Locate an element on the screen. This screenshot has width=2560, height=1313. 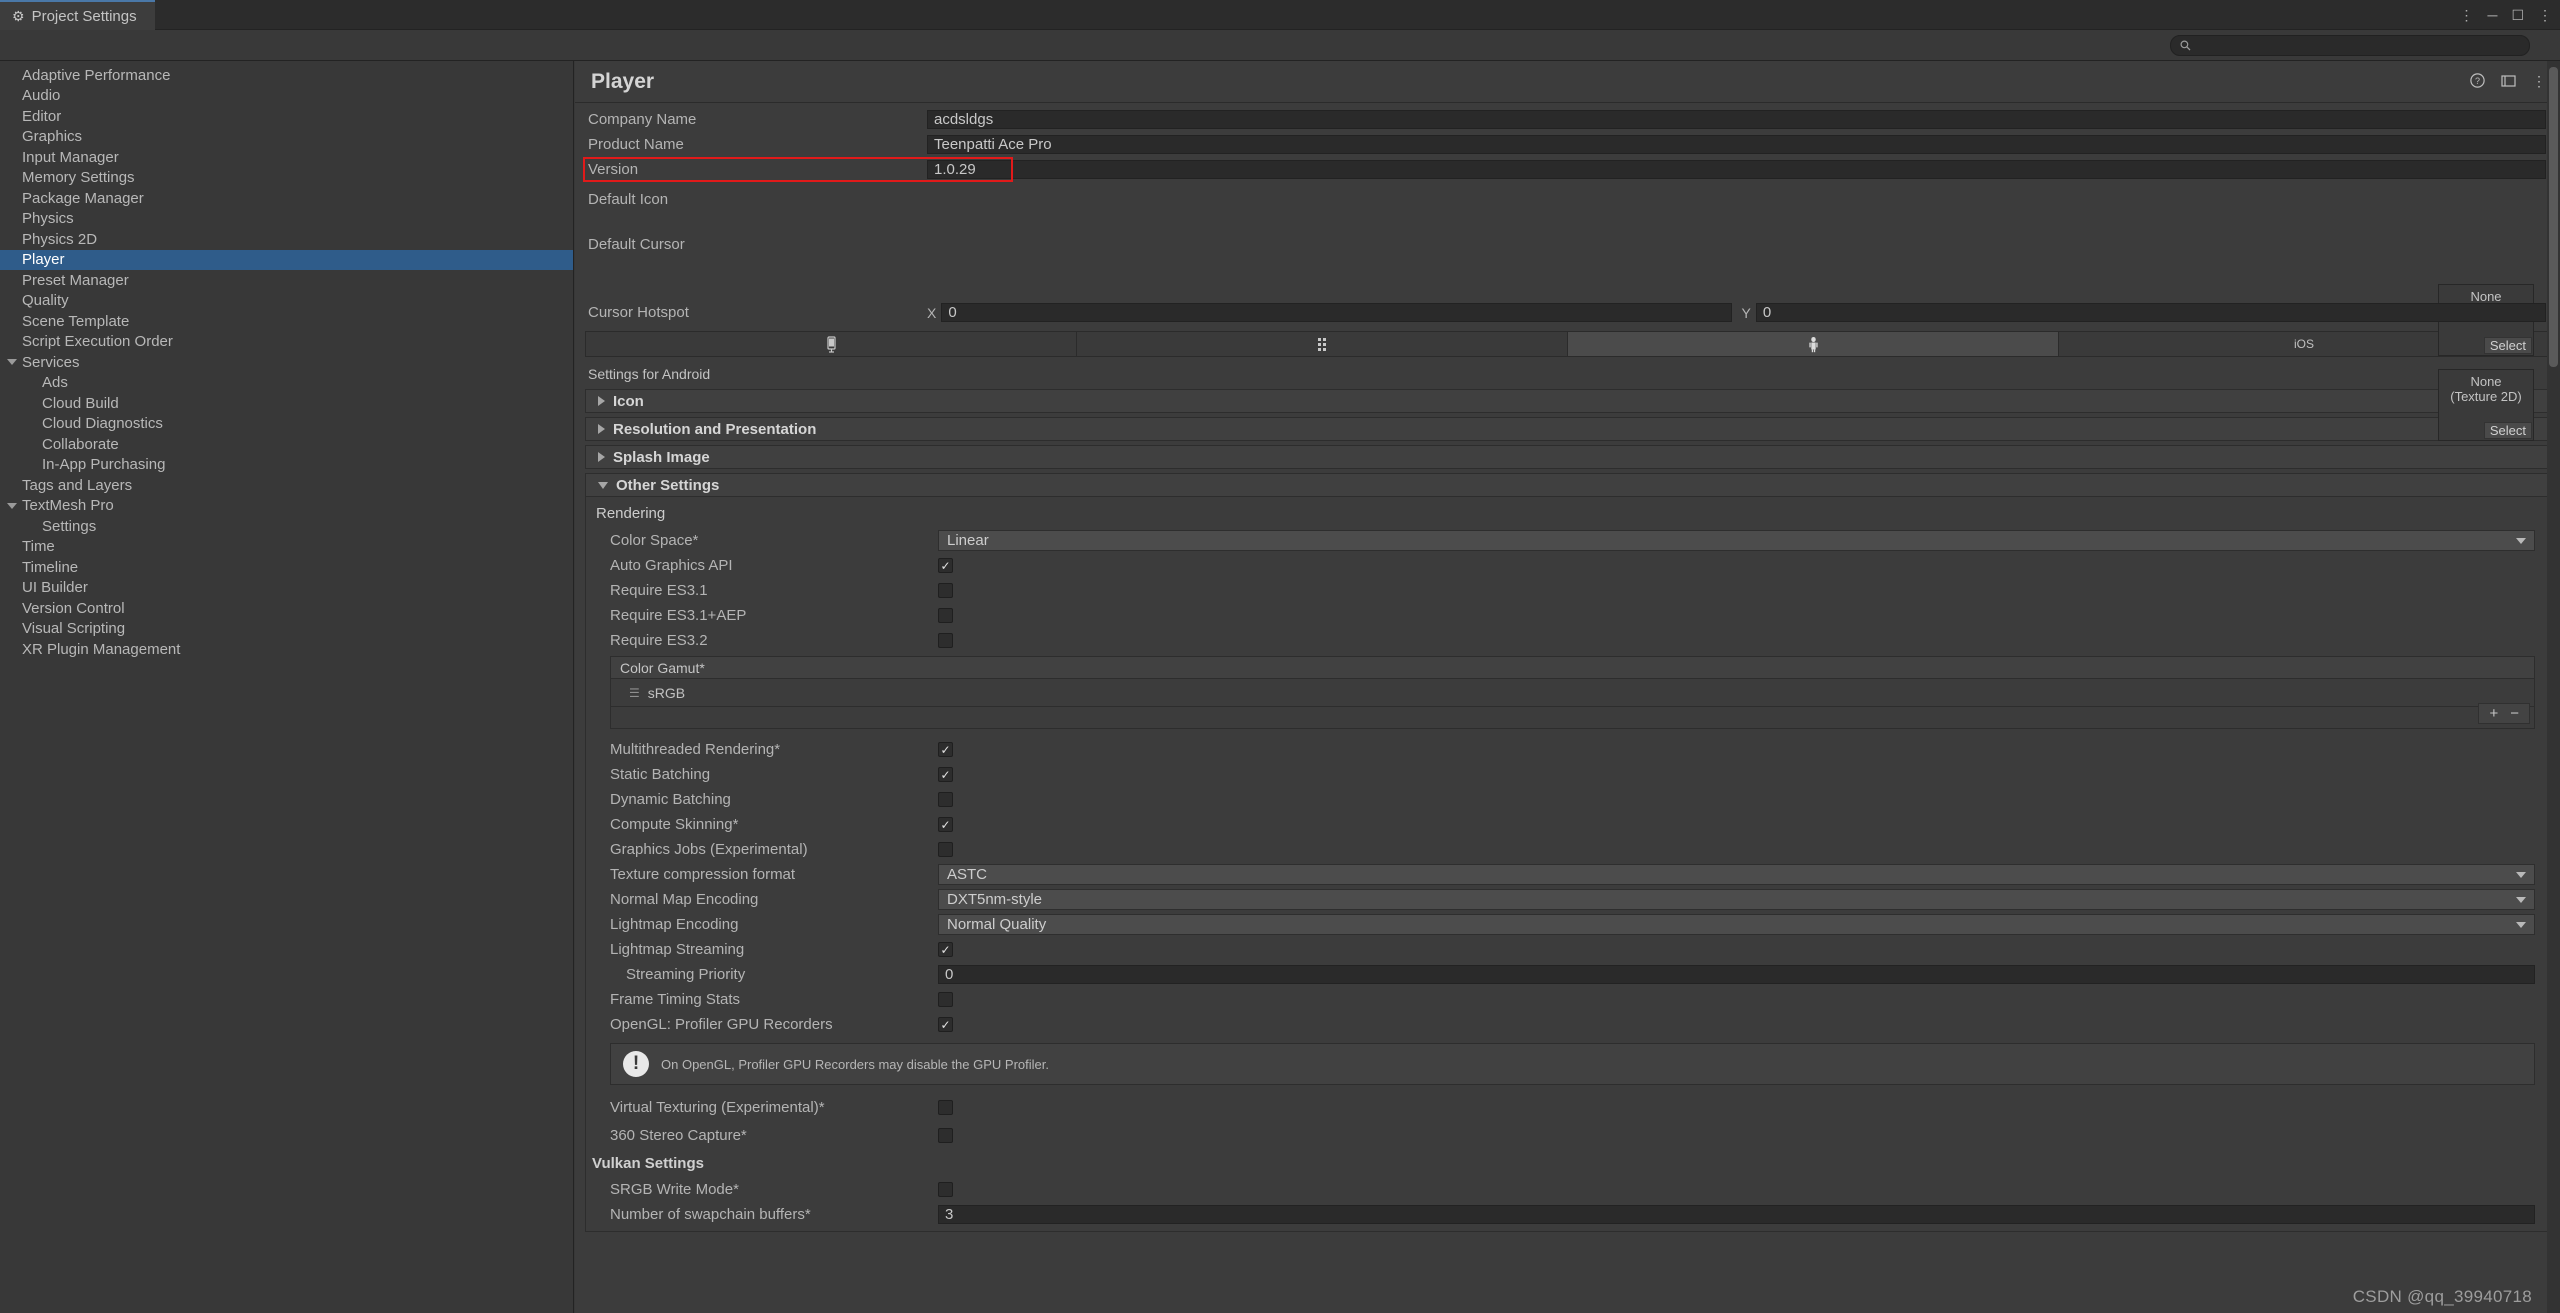
vertical-scrollbar is located at coordinates (2553, 687).